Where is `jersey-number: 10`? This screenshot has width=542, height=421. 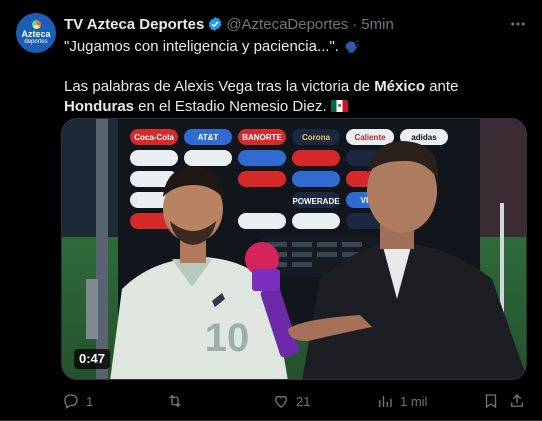
jersey-number: 10 is located at coordinates (227, 338).